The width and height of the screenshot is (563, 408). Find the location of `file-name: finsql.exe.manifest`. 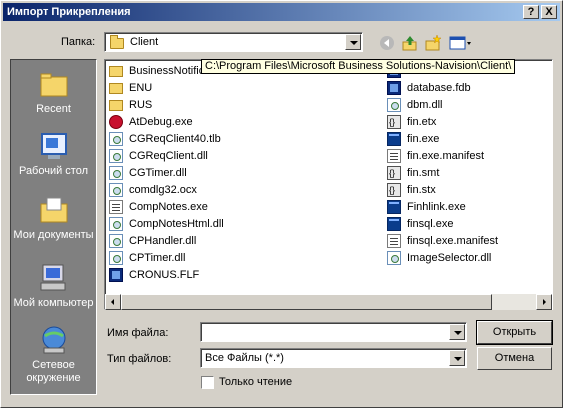

file-name: finsql.exe.manifest is located at coordinates (453, 241).